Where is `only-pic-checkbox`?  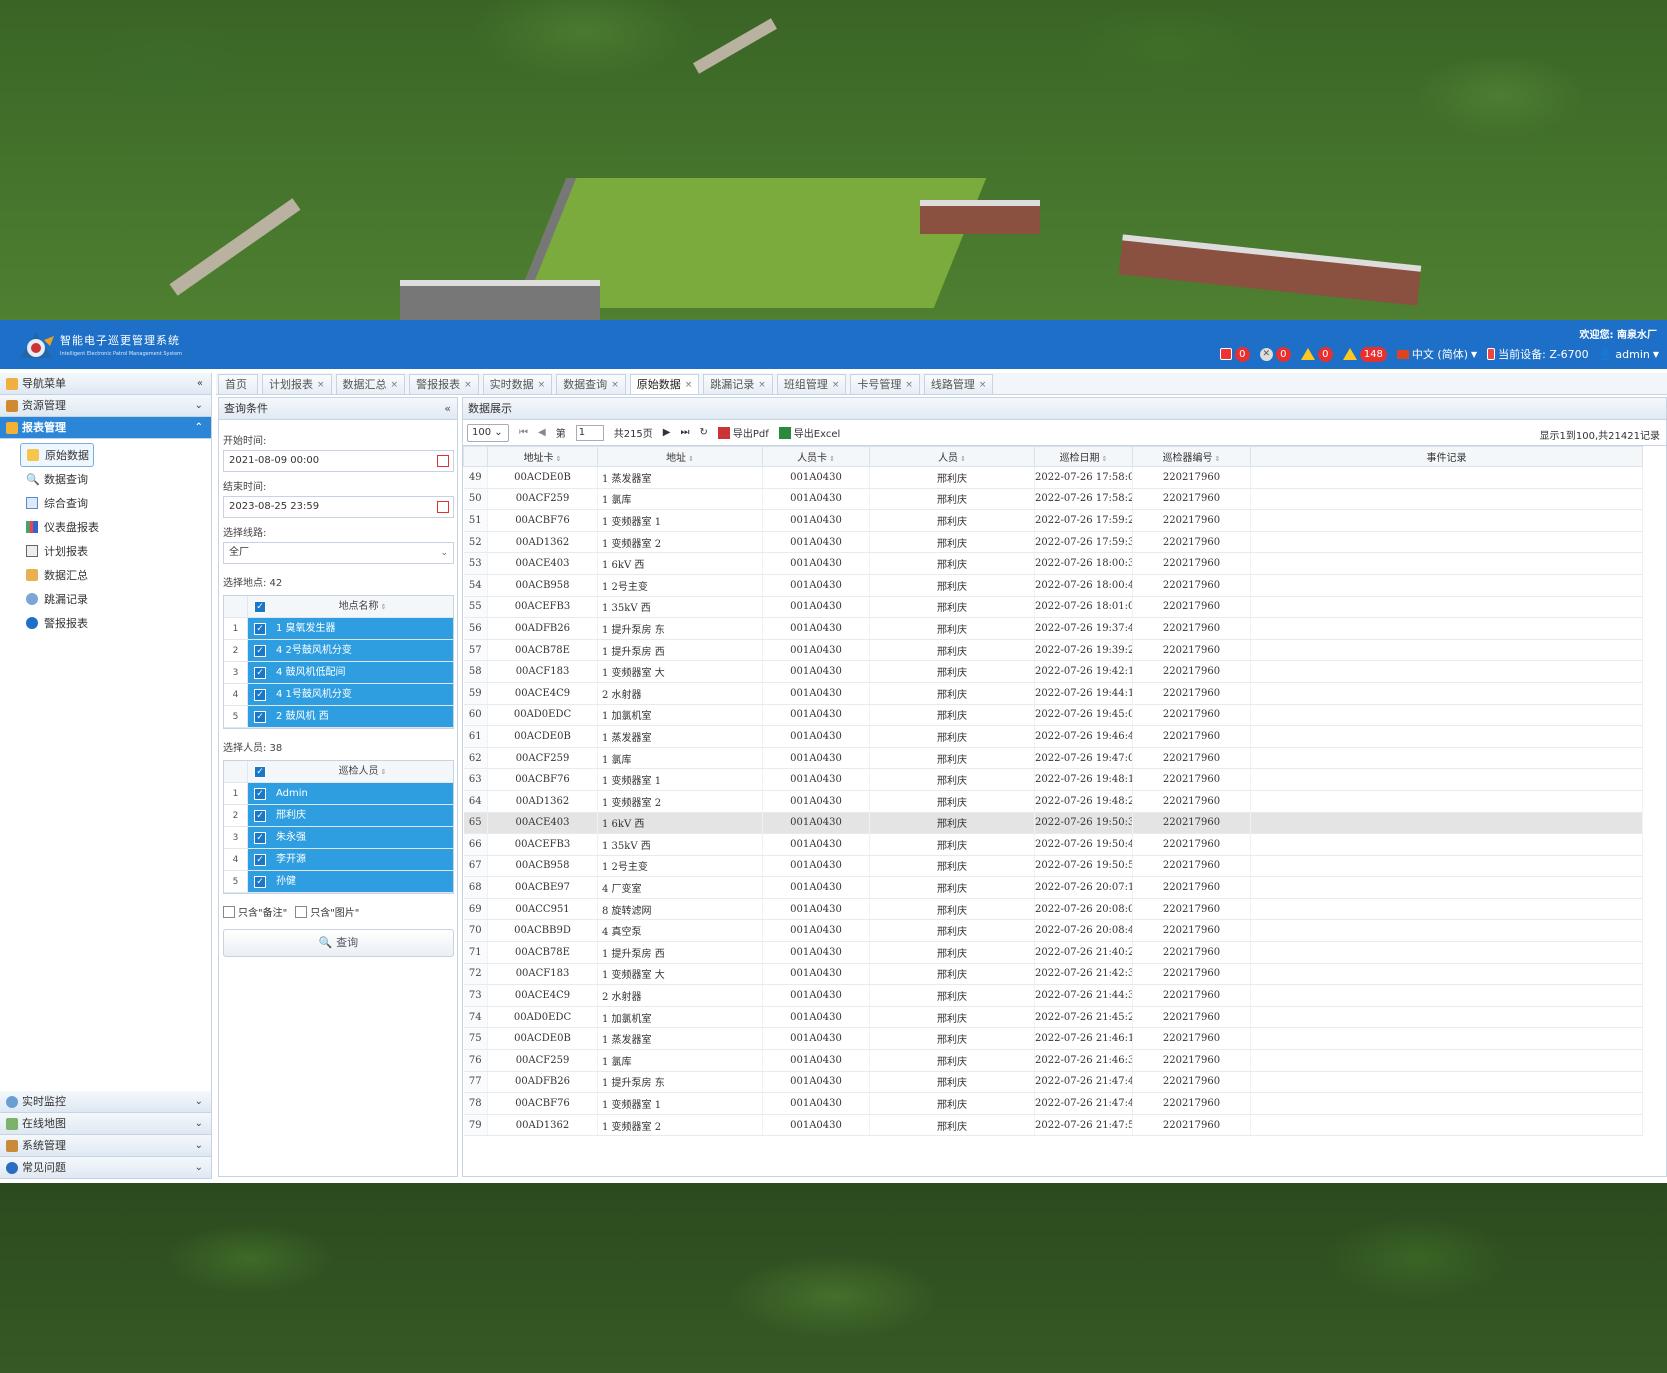 only-pic-checkbox is located at coordinates (301, 911).